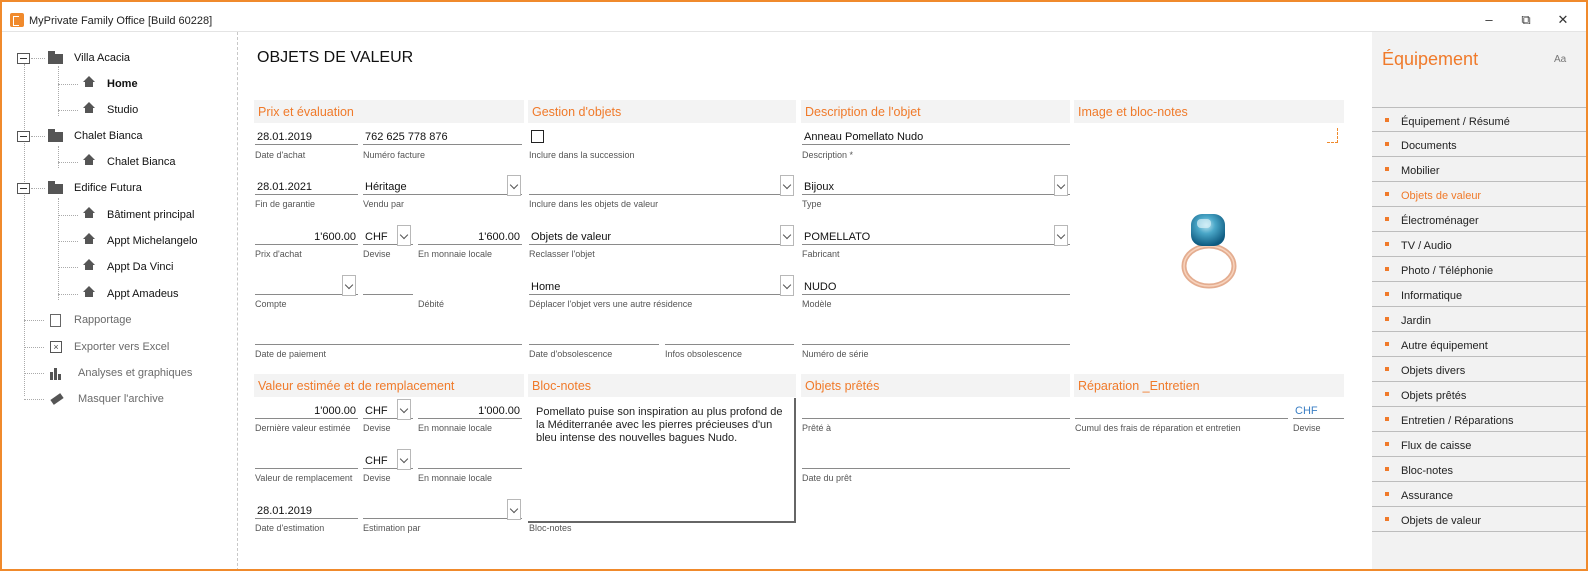 The width and height of the screenshot is (1588, 571). Describe the element at coordinates (1479, 144) in the screenshot. I see `nav-item-documents: Documents` at that location.